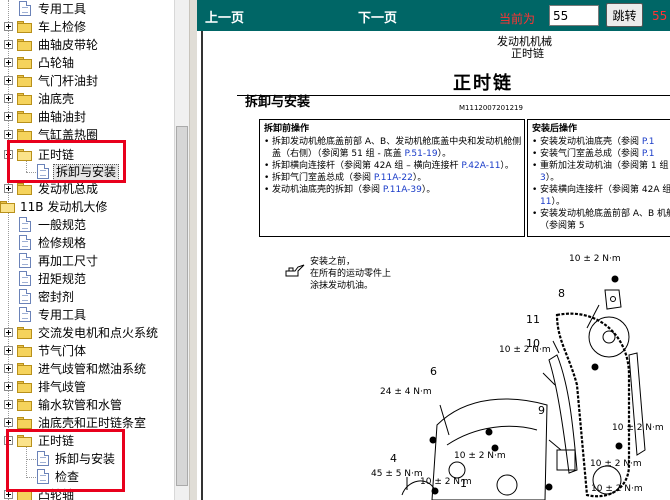 The width and height of the screenshot is (670, 500). I want to click on tree-item-service-specs: 检修规格, so click(87, 243).